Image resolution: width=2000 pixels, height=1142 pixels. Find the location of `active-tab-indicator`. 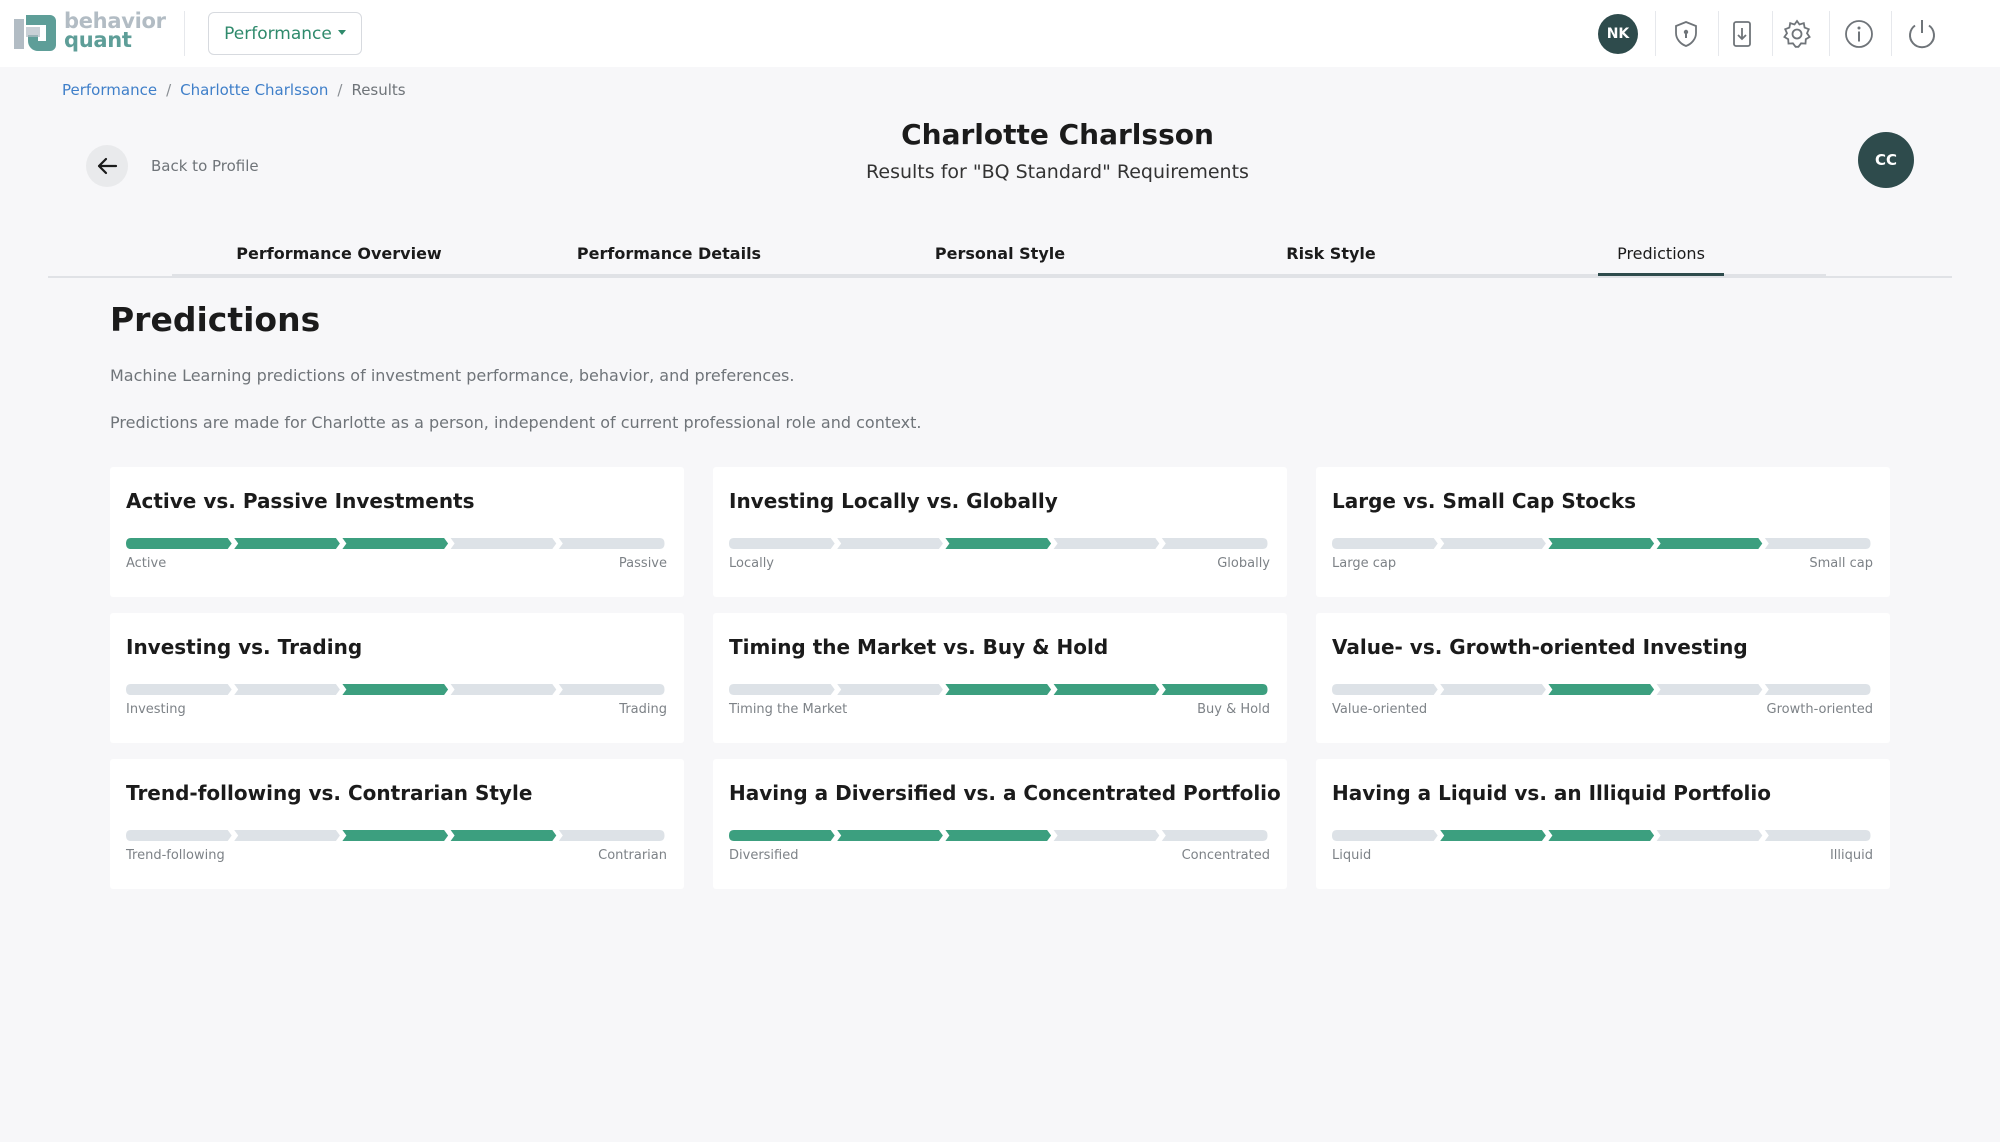

active-tab-indicator is located at coordinates (1661, 274).